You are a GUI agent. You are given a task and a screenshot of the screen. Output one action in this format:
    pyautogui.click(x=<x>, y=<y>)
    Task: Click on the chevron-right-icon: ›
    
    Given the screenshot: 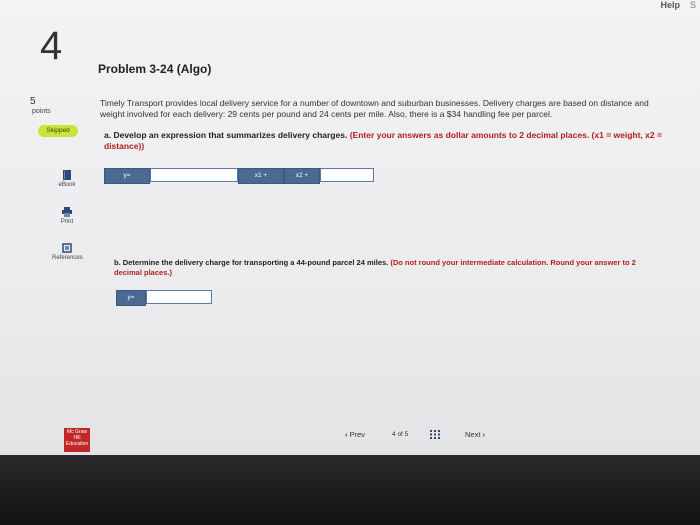 What is the action you would take?
    pyautogui.click(x=484, y=434)
    